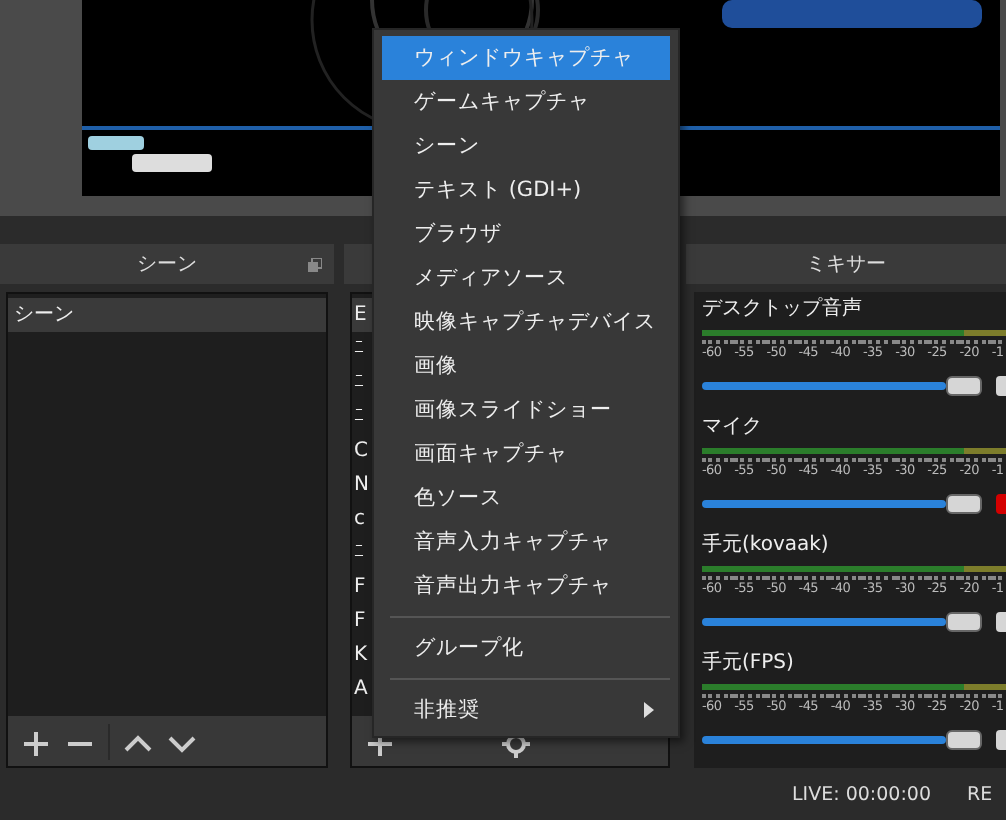 The height and width of the screenshot is (820, 1006). Describe the element at coordinates (526, 586) in the screenshot. I see `menu-item: 音声出力キャプチャ` at that location.